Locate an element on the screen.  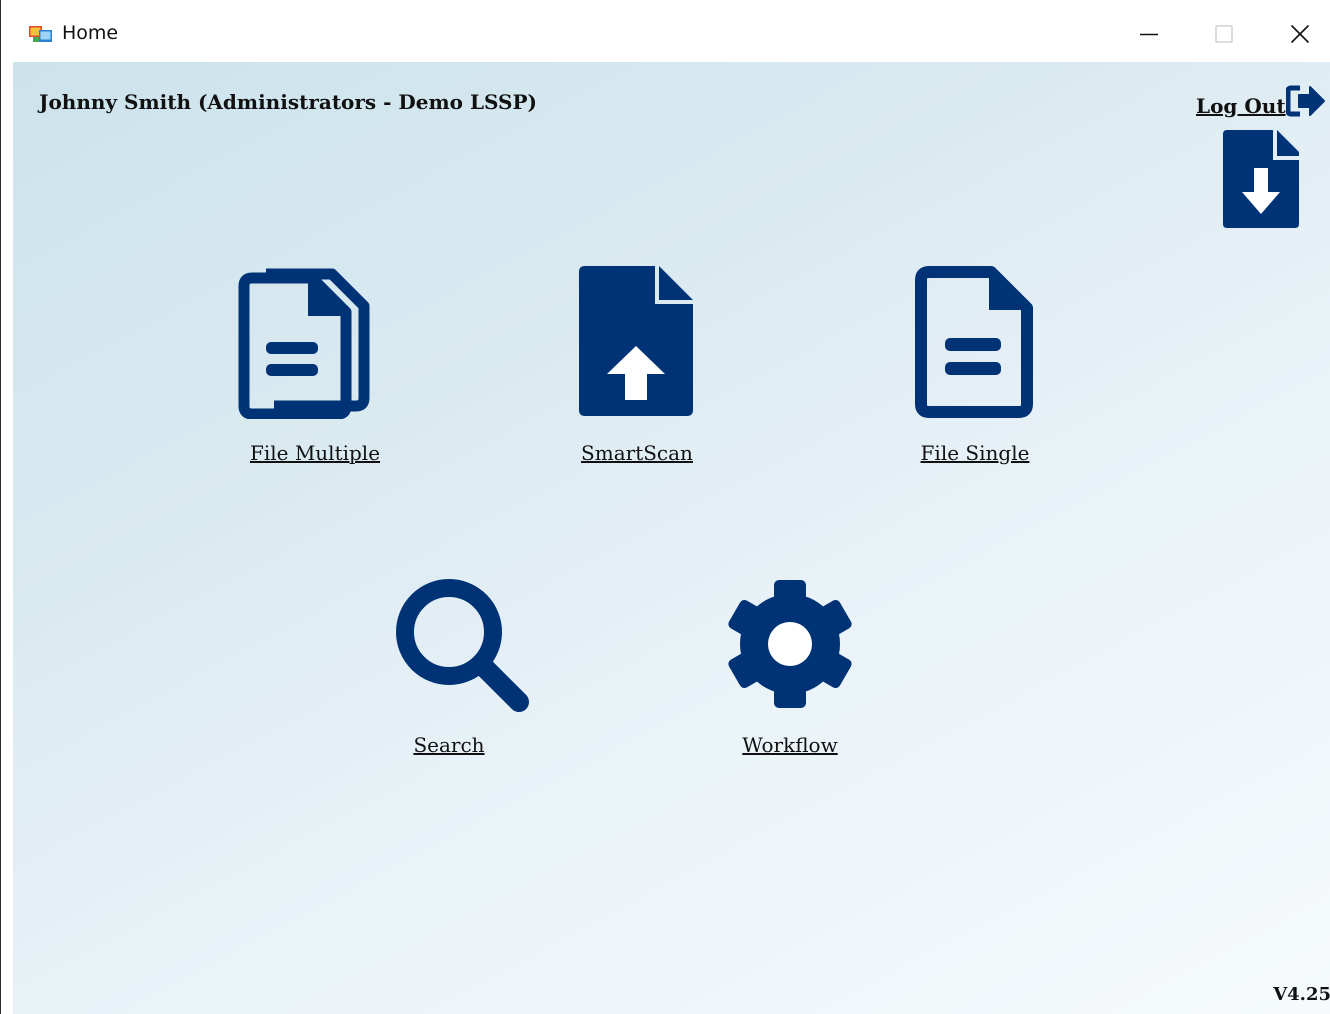
app-icon is located at coordinates (40, 34).